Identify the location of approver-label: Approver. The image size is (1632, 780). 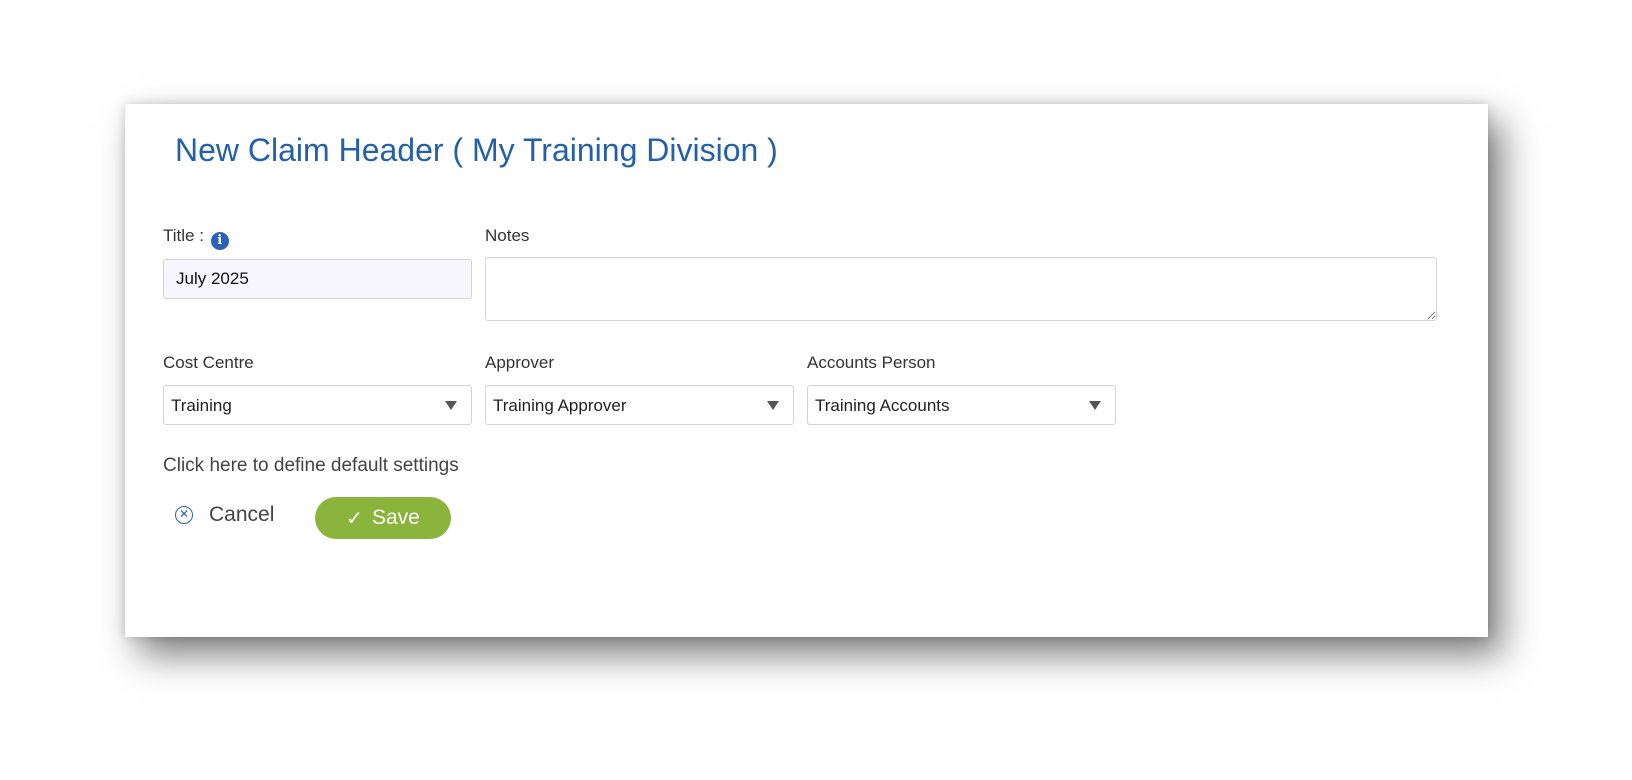
(519, 362).